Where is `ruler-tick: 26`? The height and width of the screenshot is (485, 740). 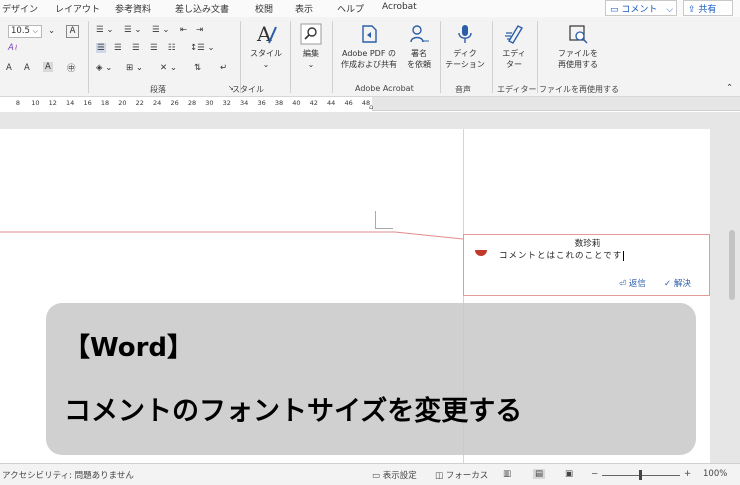 ruler-tick: 26 is located at coordinates (174, 103).